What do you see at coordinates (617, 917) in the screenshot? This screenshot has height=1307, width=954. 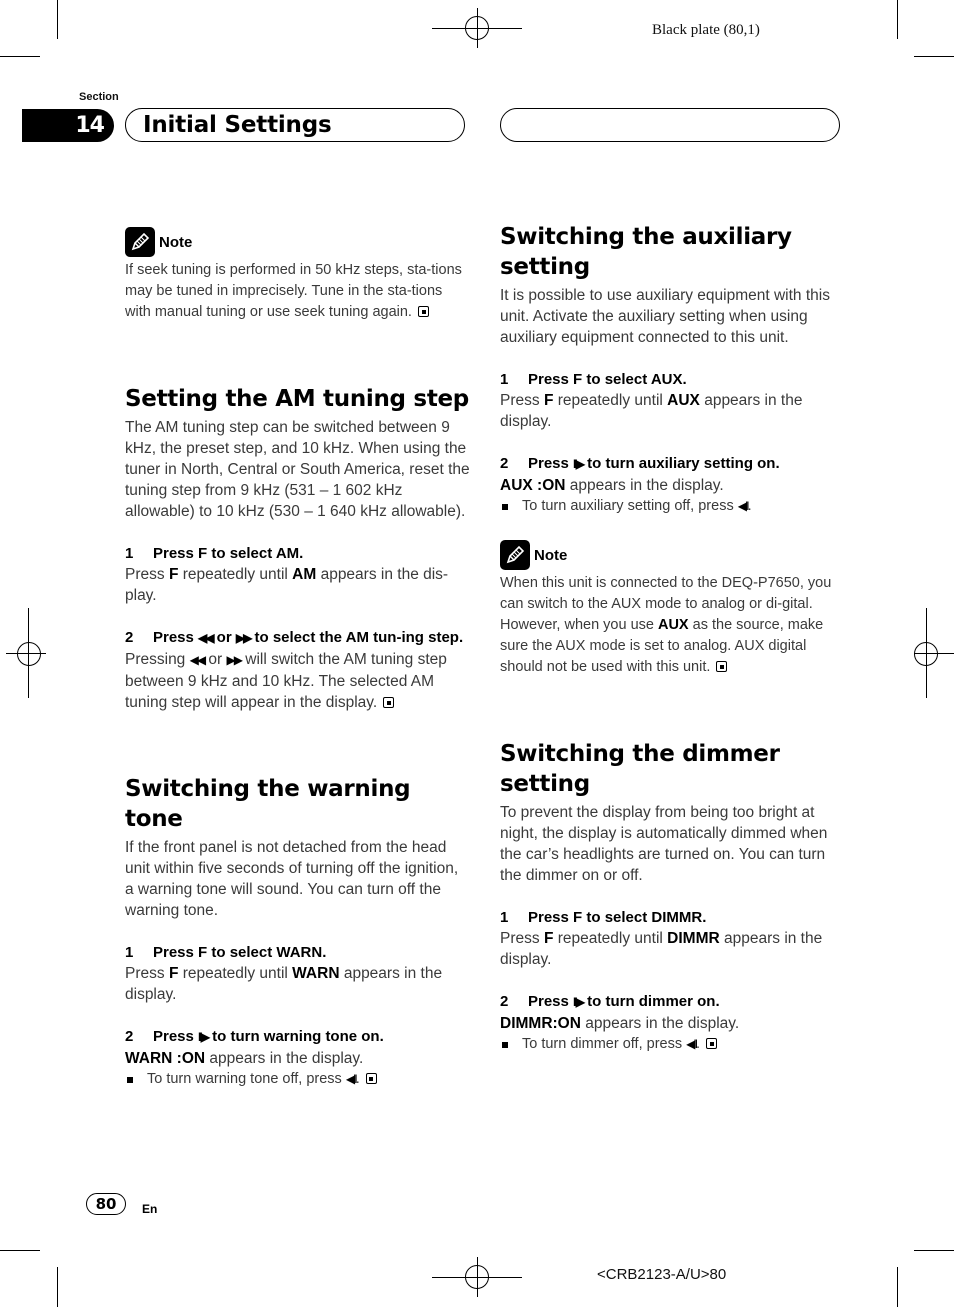 I see `text-run: Press F to select DIMMR.` at bounding box center [617, 917].